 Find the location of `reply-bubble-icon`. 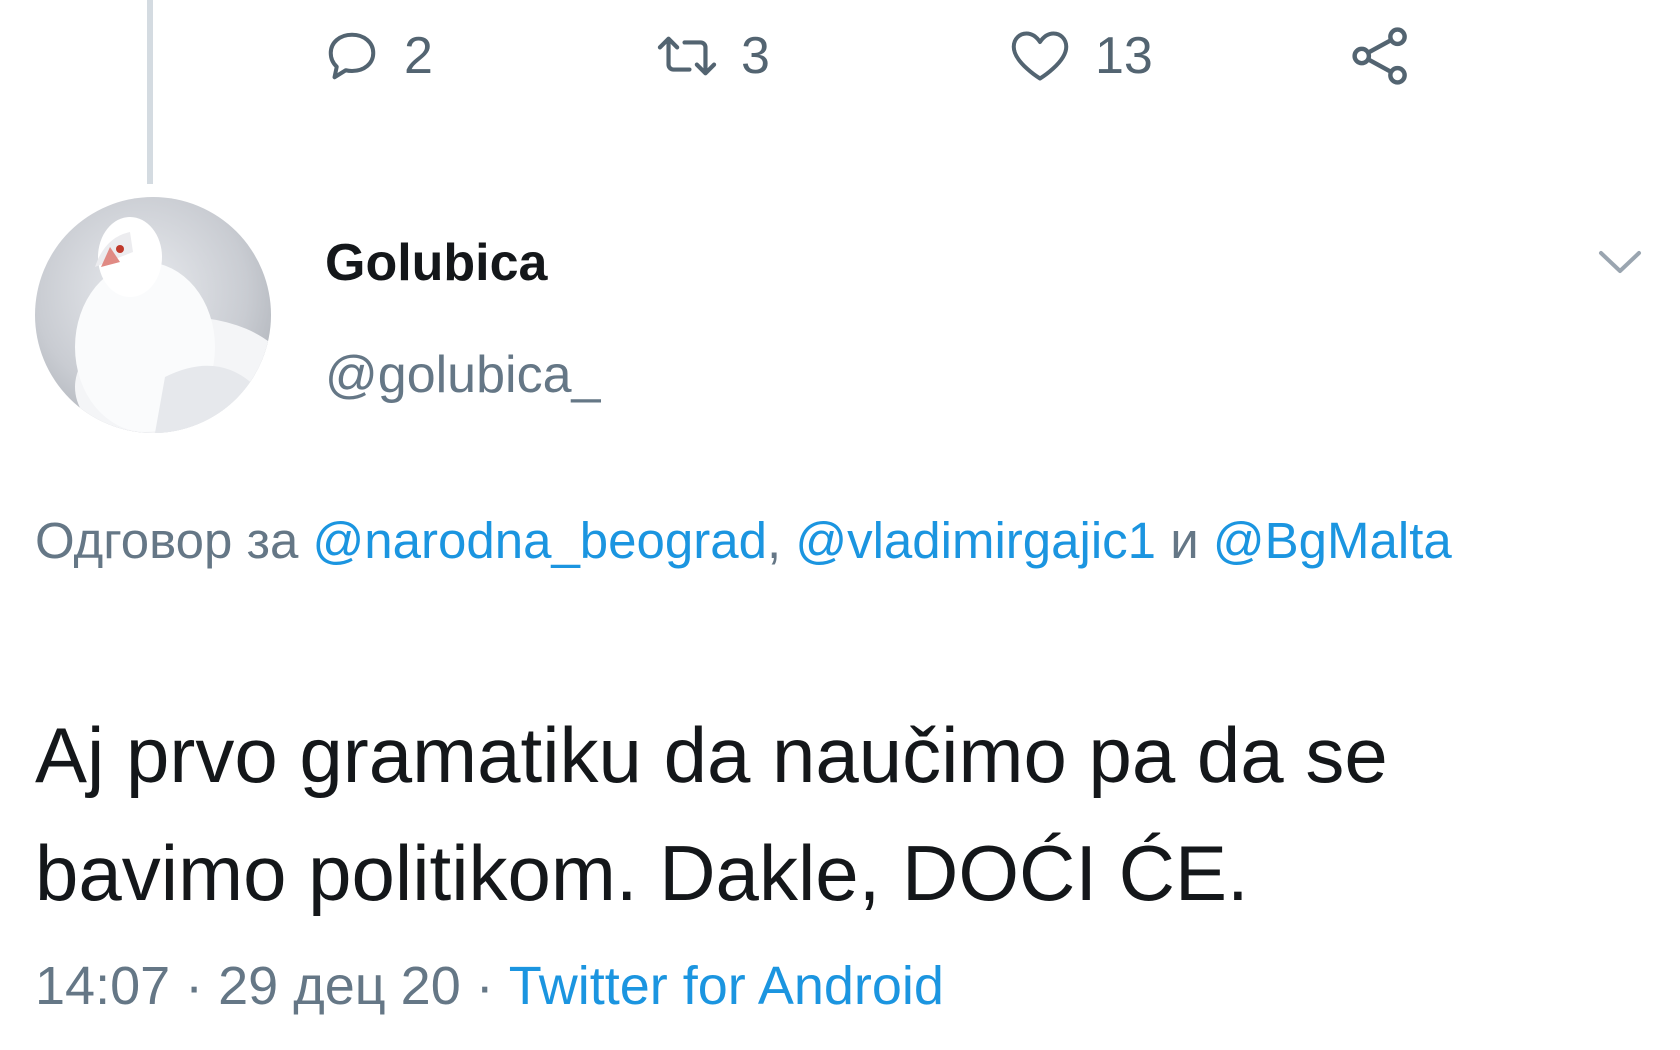

reply-bubble-icon is located at coordinates (352, 56).